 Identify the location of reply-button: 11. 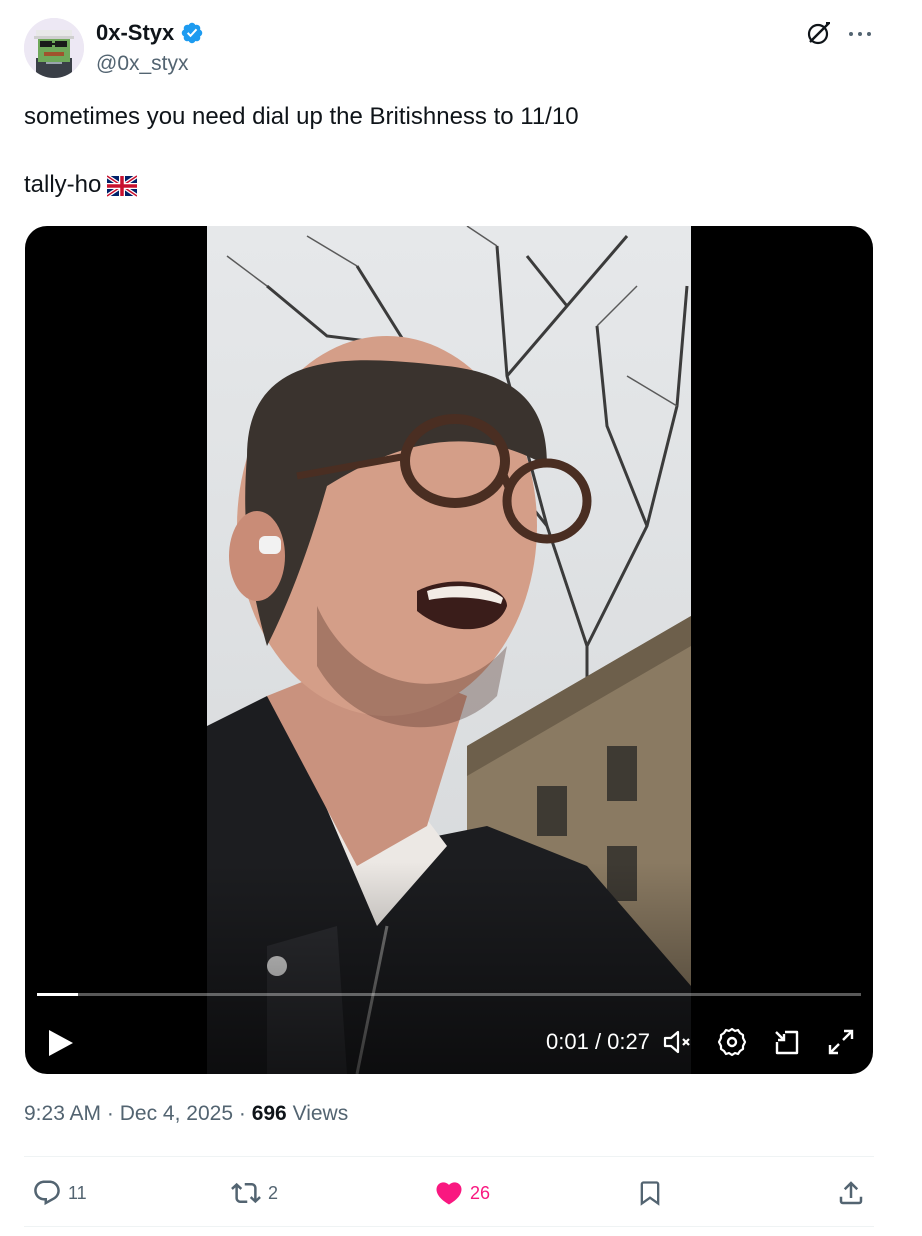
(59, 1193).